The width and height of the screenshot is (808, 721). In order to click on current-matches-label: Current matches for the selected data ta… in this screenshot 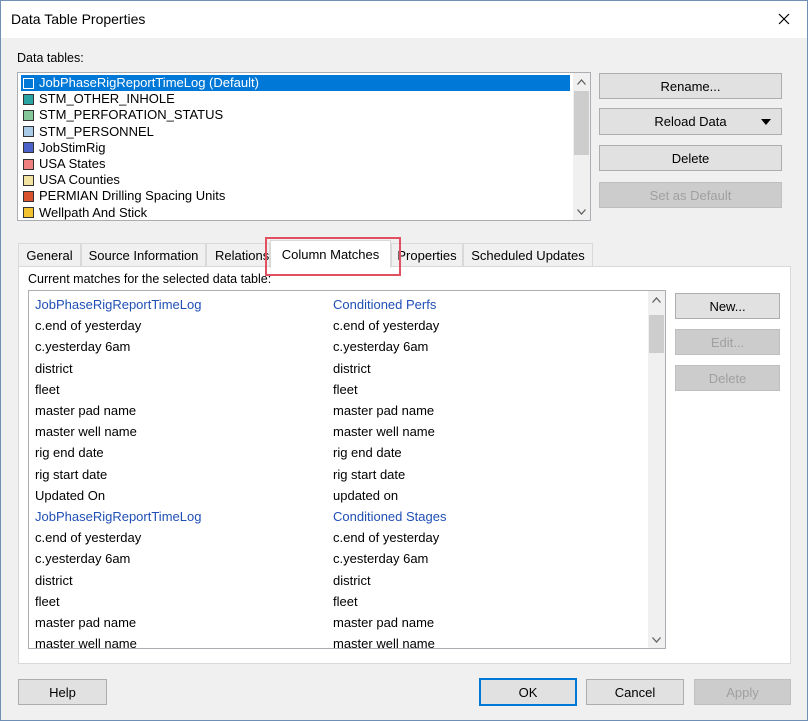, I will do `click(150, 279)`.